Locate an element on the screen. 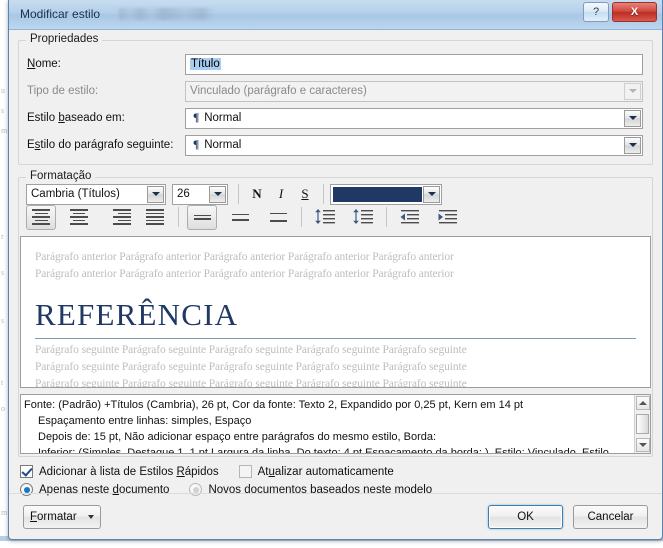 The image size is (663, 548). increase-space-after-button is located at coordinates (363, 217).